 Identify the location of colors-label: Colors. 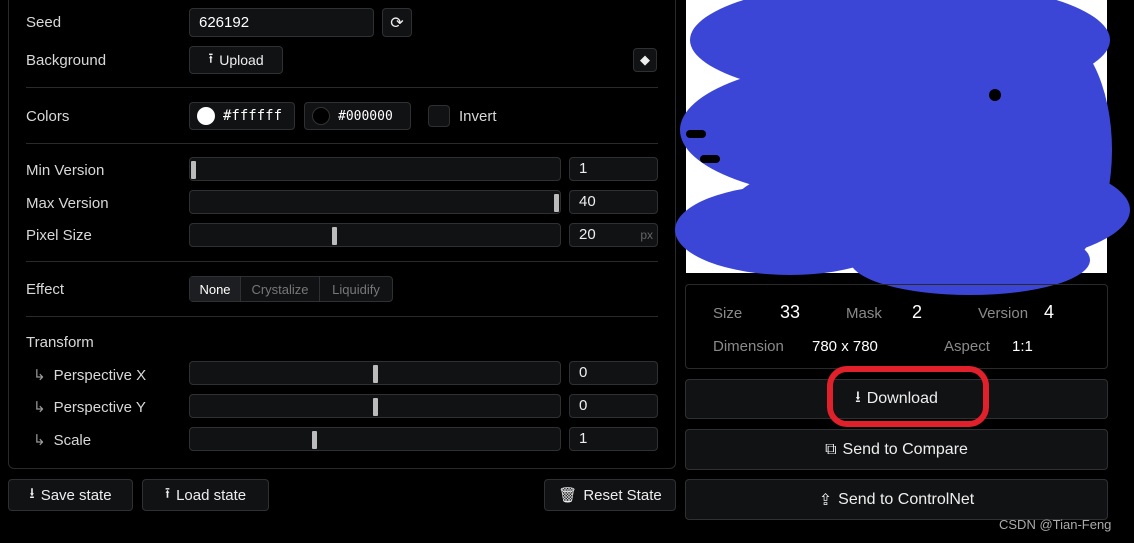
(48, 116).